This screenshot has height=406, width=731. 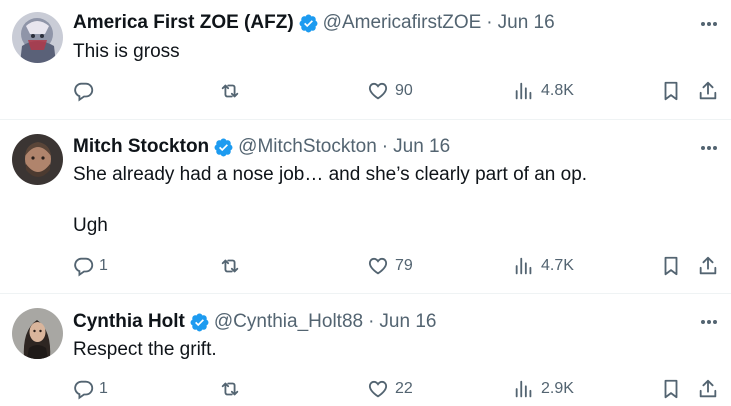 What do you see at coordinates (390, 266) in the screenshot?
I see `like-button: 79` at bounding box center [390, 266].